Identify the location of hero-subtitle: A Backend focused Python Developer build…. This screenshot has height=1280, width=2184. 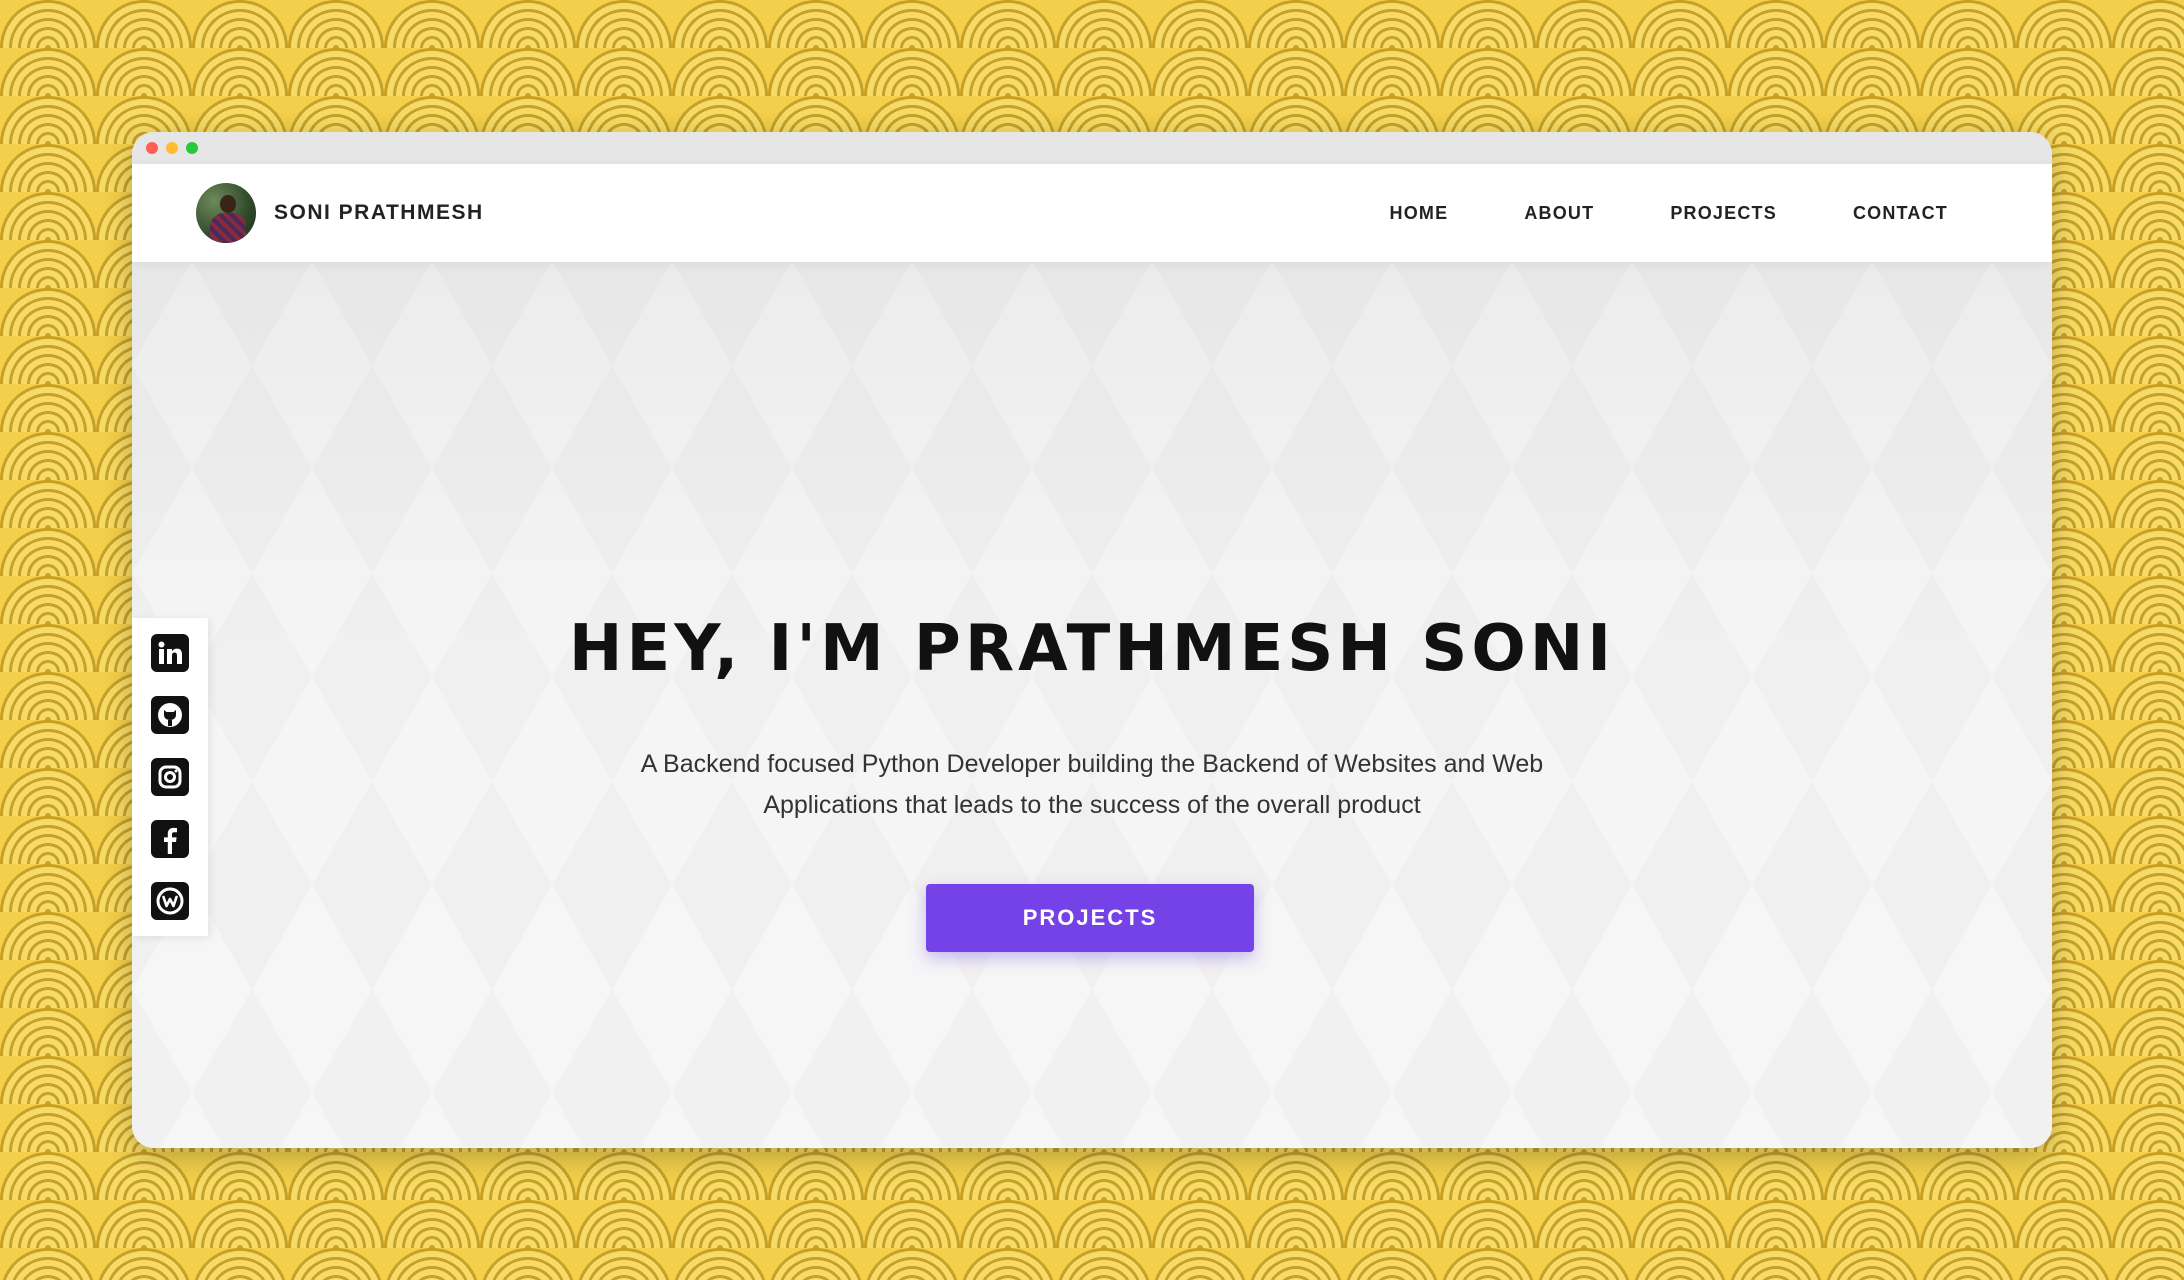
(1092, 784).